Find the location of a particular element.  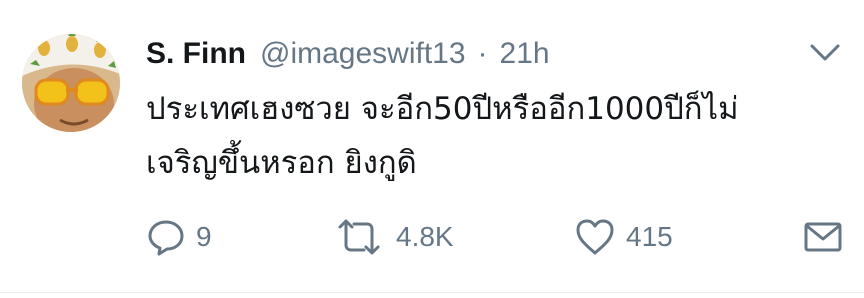

tweet-actions: 9 4.8K 415 is located at coordinates (496, 237).